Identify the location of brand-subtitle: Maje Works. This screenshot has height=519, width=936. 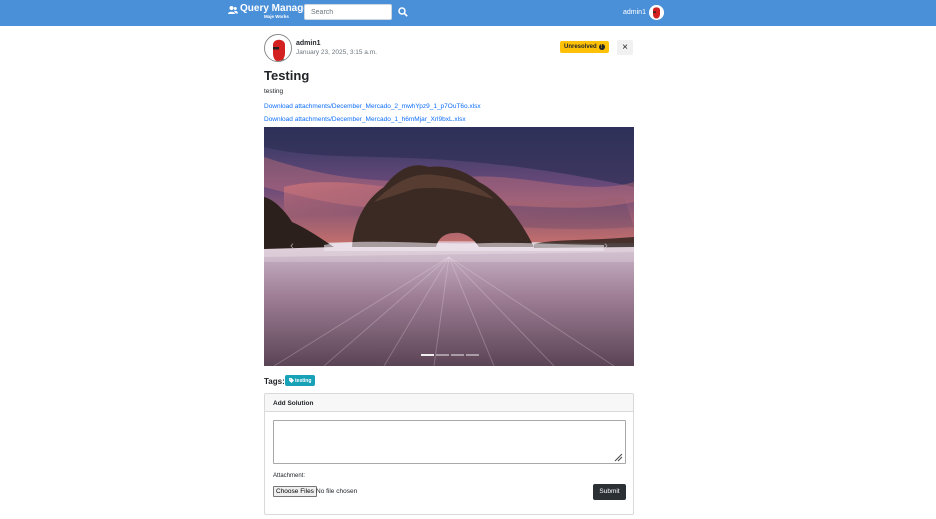
(276, 16).